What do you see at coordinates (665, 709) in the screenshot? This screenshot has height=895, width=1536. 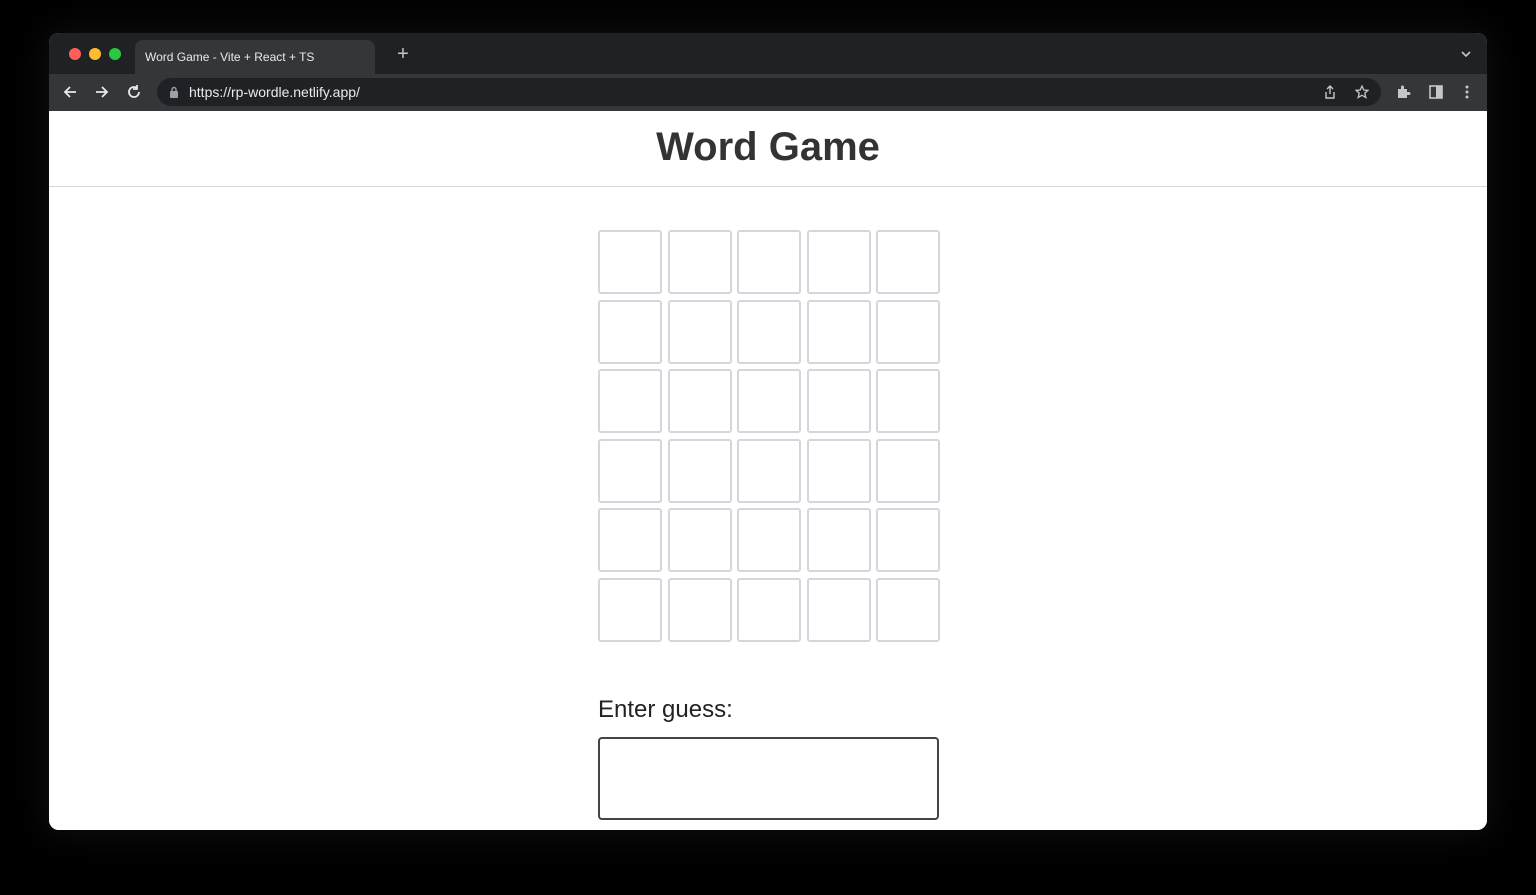 I see `guess-label: Enter guess:` at bounding box center [665, 709].